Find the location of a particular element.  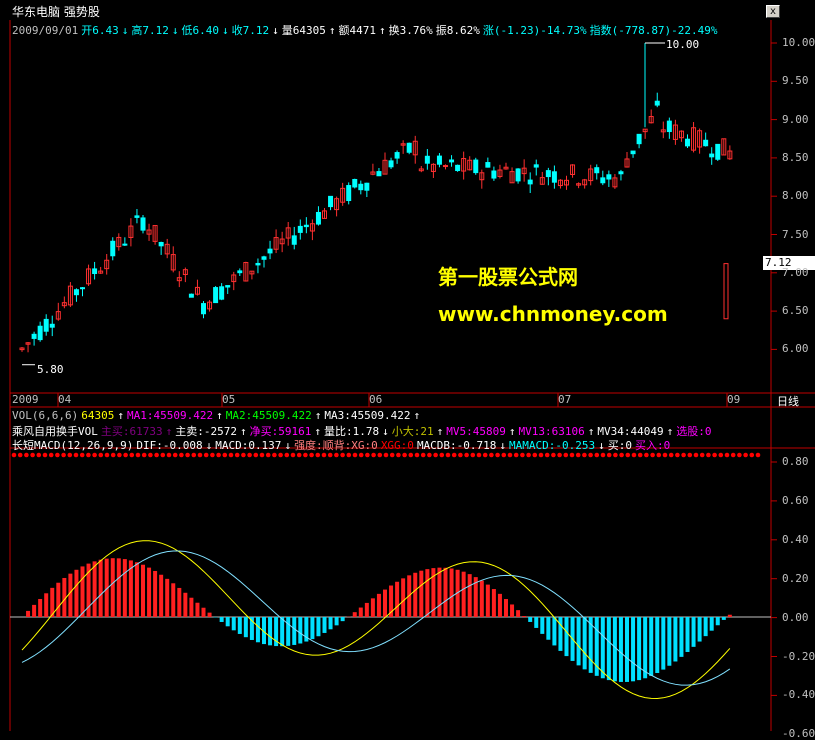

vol-item-8: ↑ is located at coordinates (417, 415).